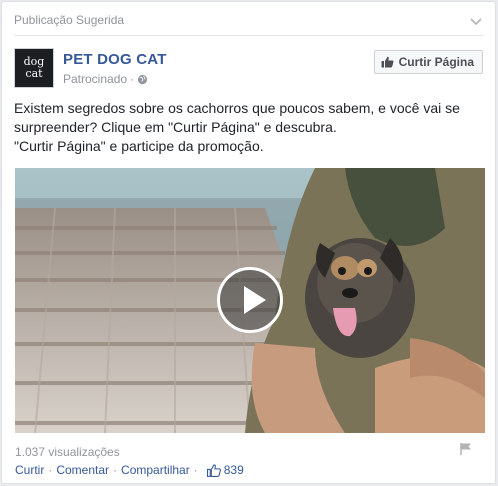  Describe the element at coordinates (142, 79) in the screenshot. I see `globe-icon` at that location.